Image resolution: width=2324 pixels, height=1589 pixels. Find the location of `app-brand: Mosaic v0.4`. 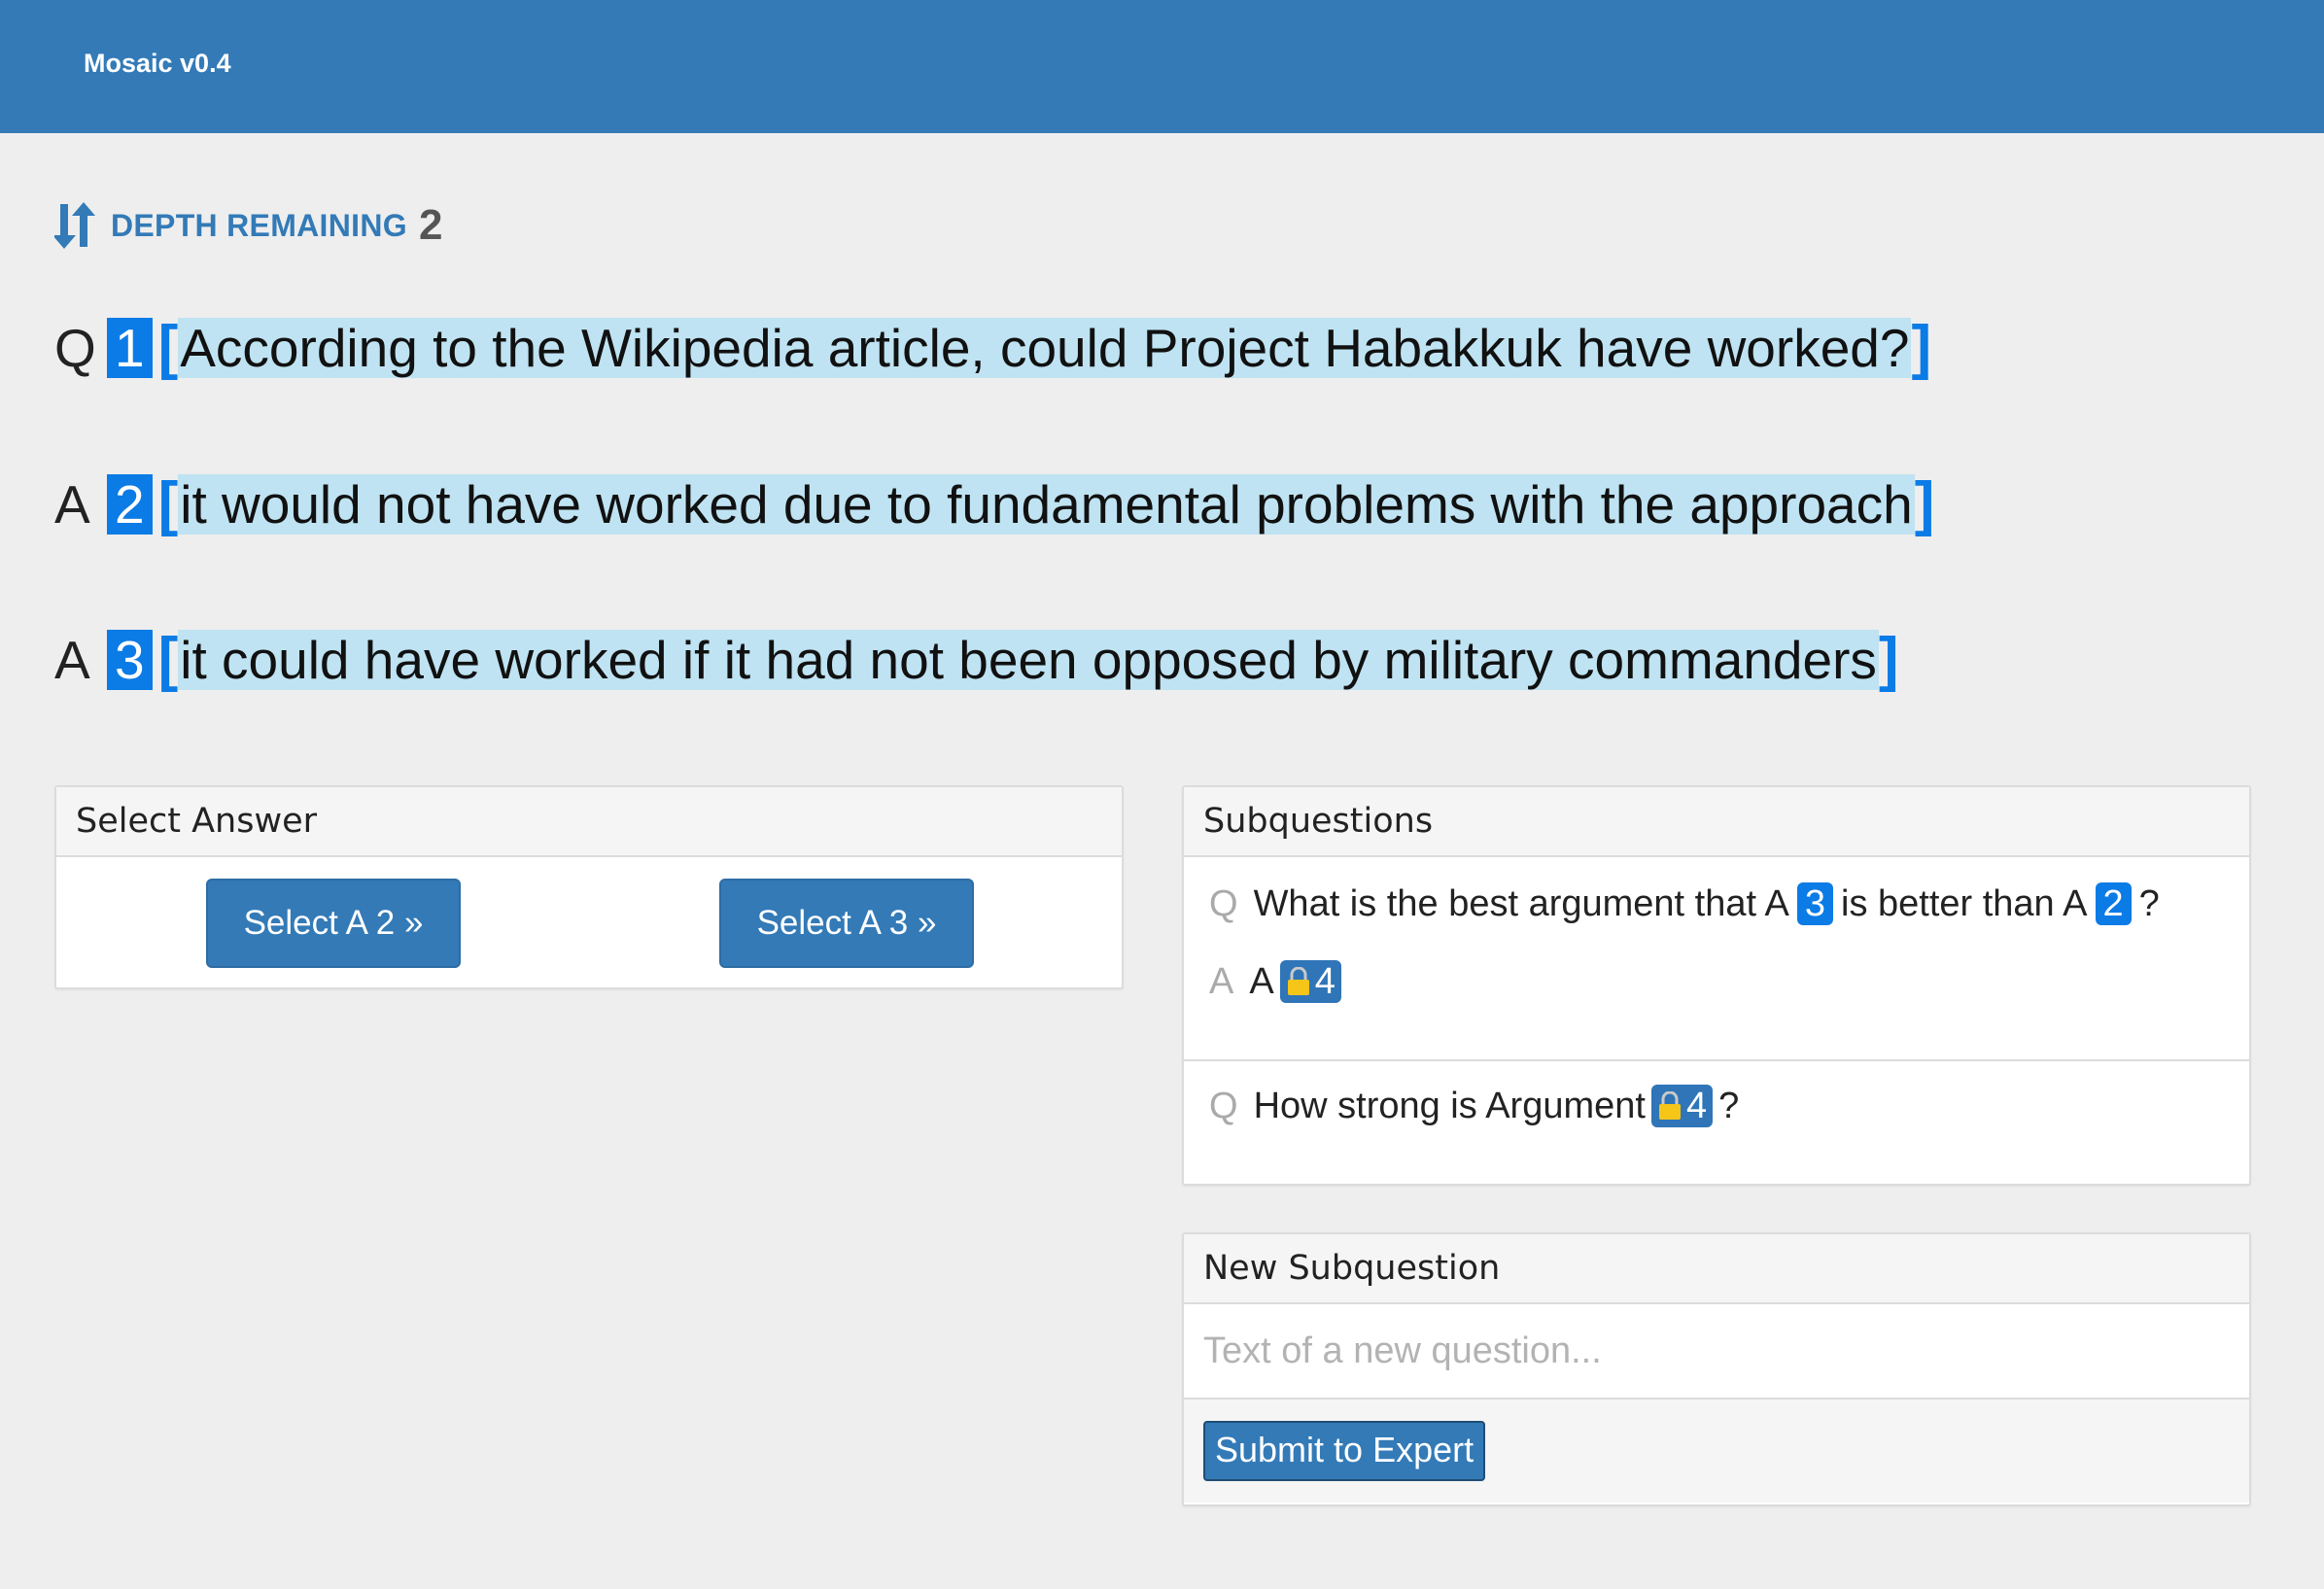

app-brand: Mosaic v0.4 is located at coordinates (157, 64).